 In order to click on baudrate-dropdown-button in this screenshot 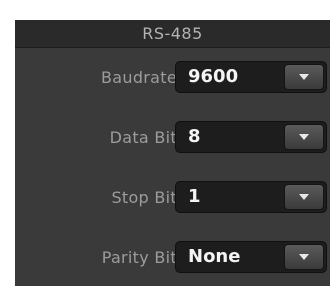, I will do `click(304, 77)`.